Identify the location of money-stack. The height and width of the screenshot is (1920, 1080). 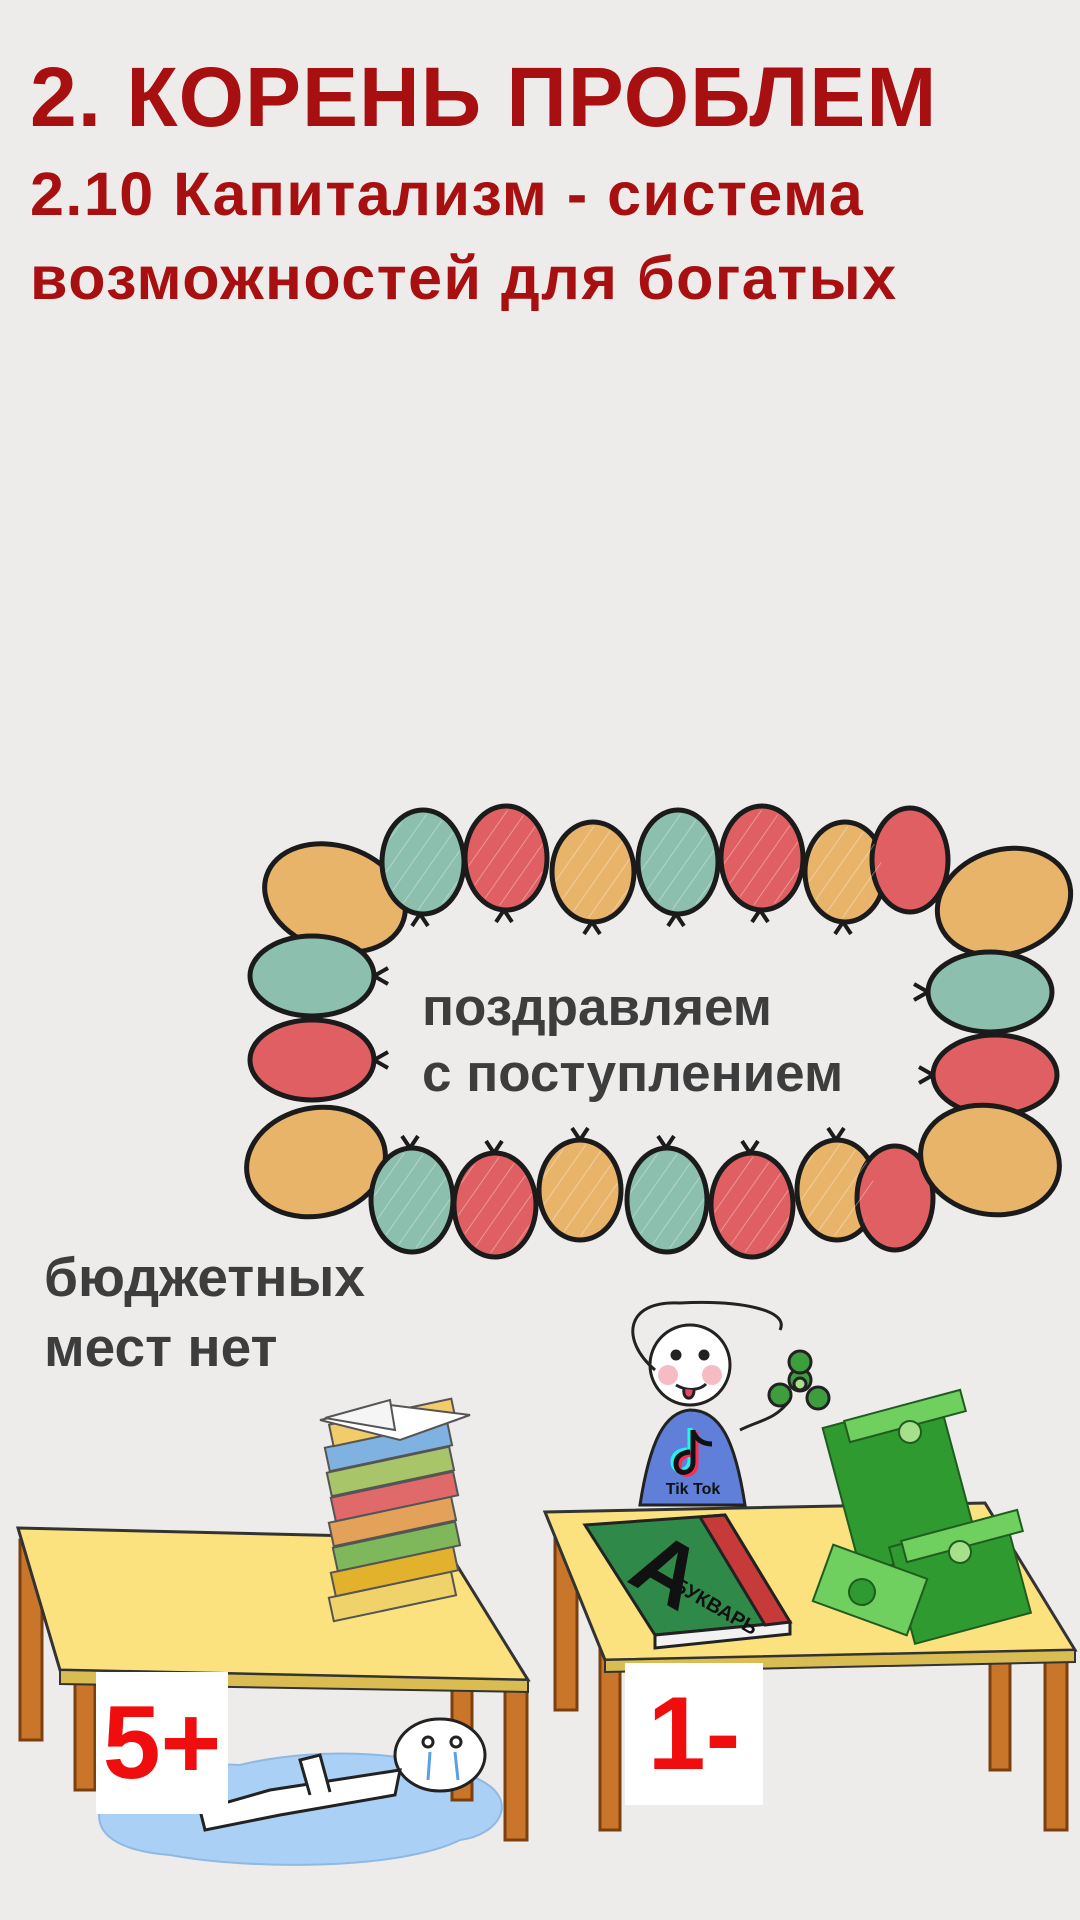
(922, 1517).